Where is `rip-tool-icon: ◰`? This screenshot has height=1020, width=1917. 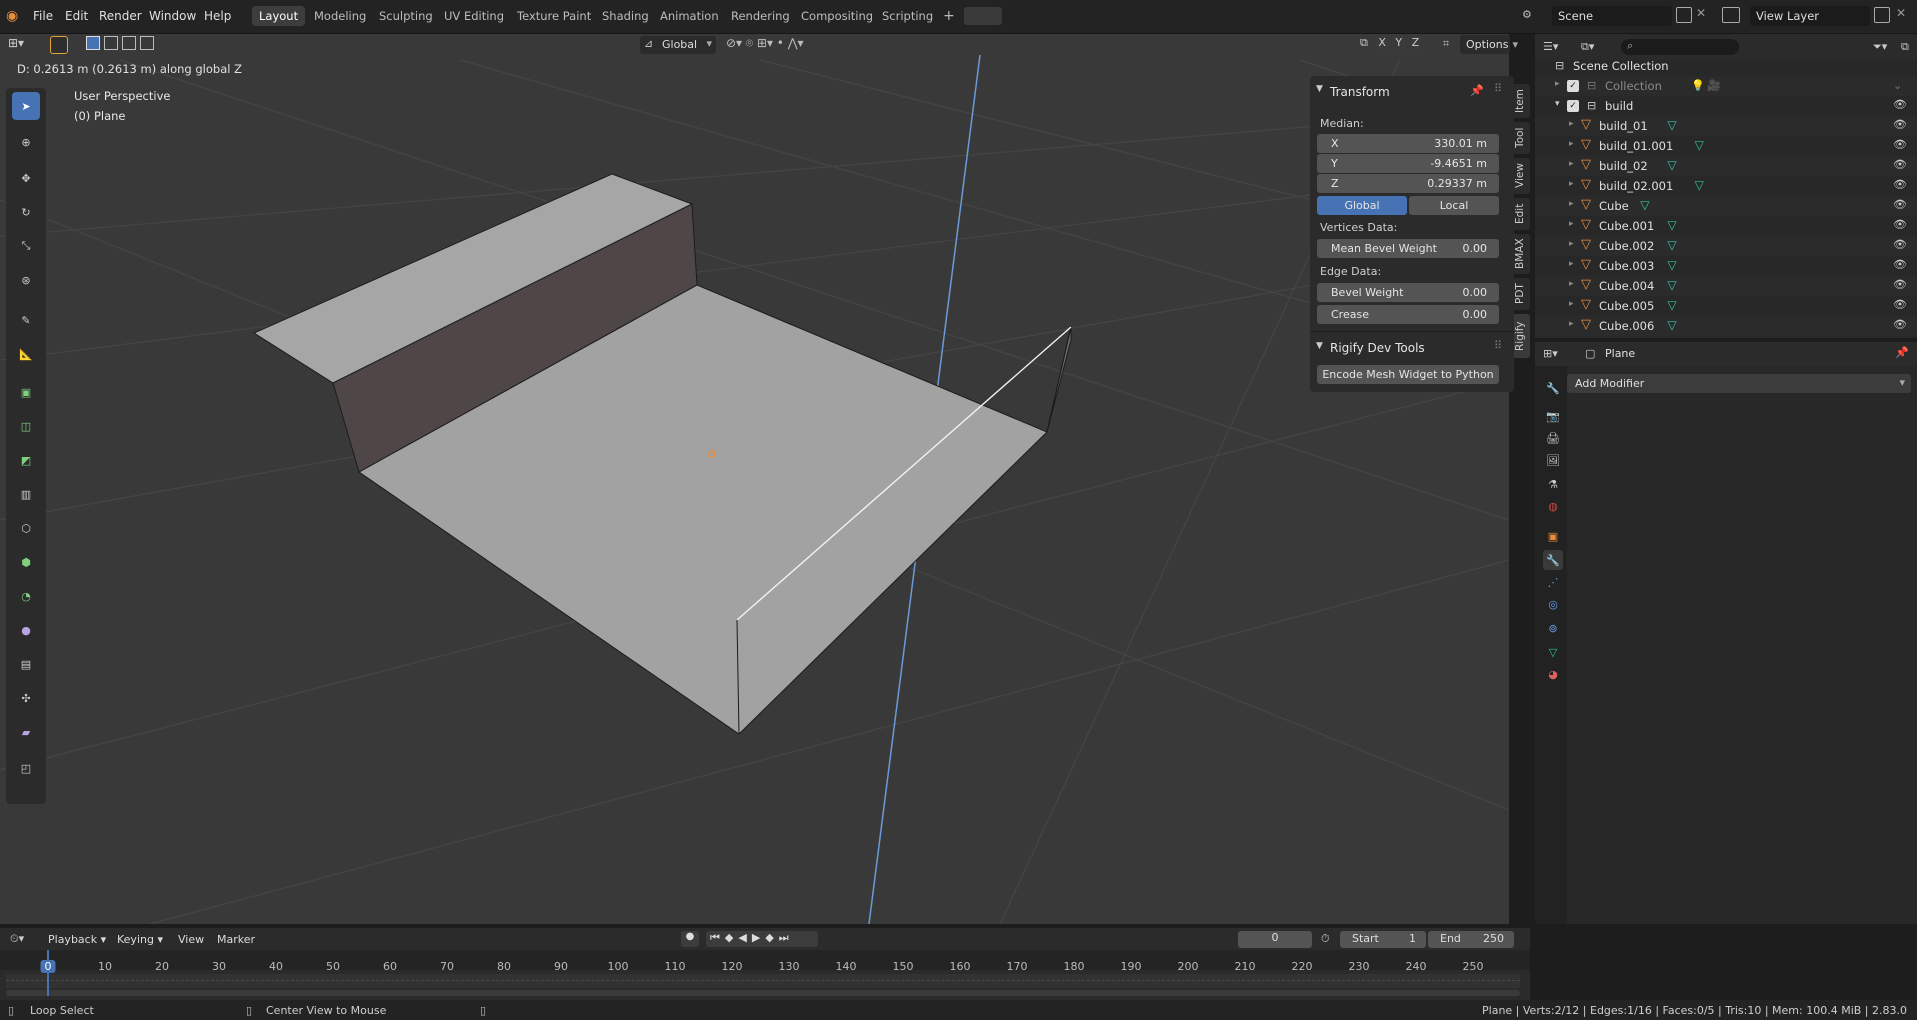
rip-tool-icon: ◰ is located at coordinates (26, 768).